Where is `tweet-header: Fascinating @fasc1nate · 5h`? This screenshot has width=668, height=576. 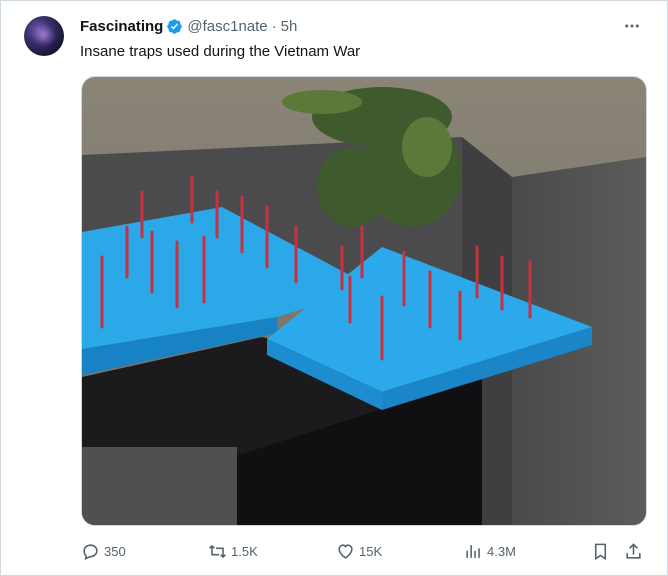
tweet-header: Fascinating @fasc1nate · 5h is located at coordinates (188, 26).